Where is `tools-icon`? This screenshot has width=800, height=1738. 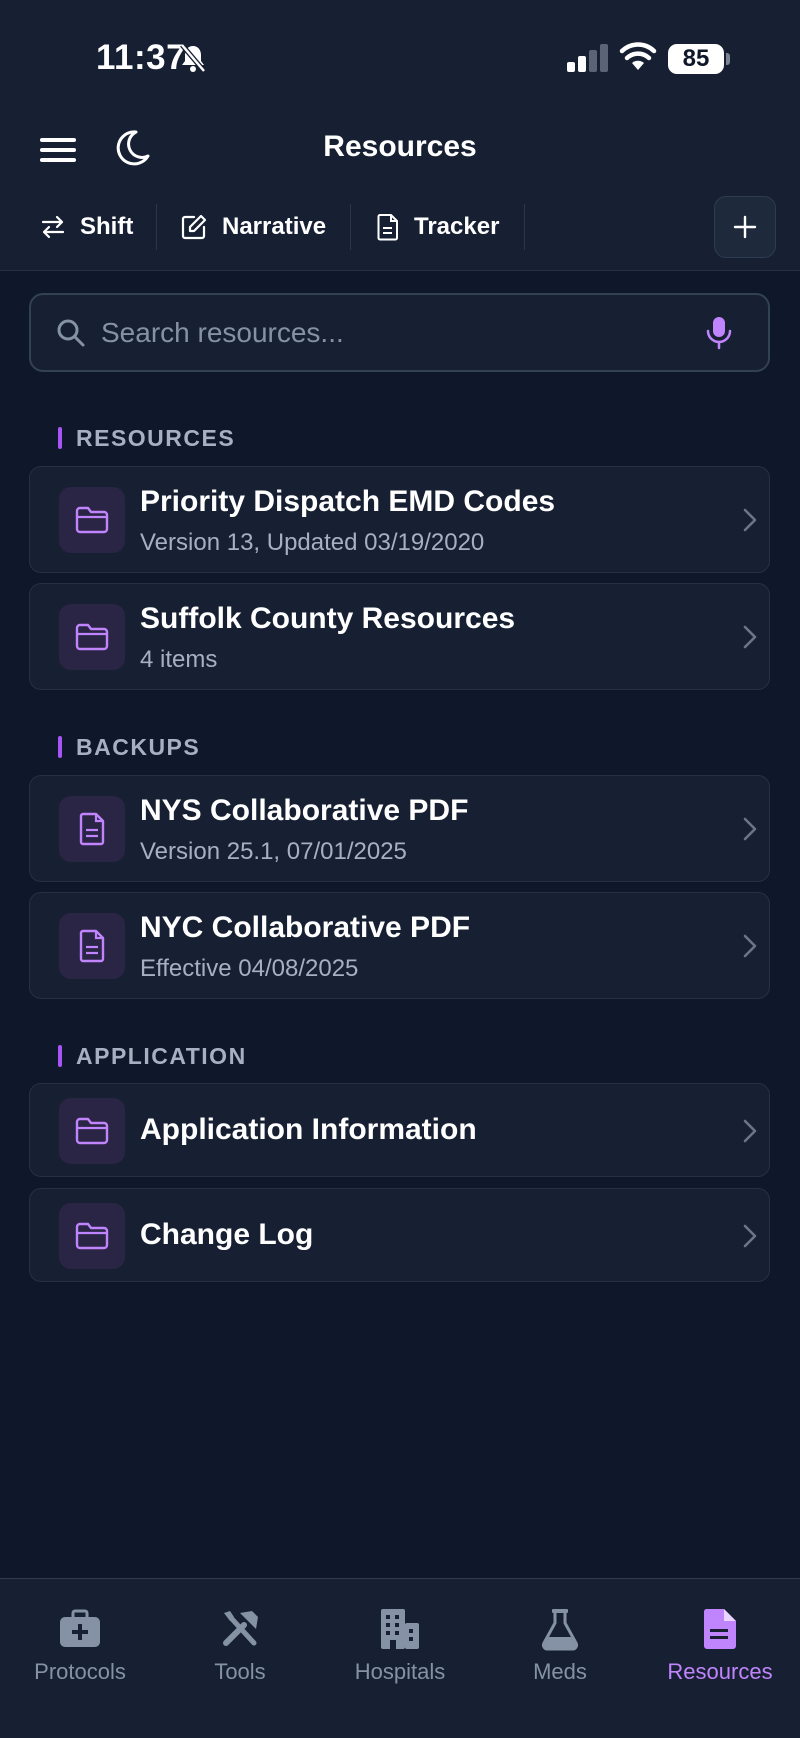 tools-icon is located at coordinates (240, 1629).